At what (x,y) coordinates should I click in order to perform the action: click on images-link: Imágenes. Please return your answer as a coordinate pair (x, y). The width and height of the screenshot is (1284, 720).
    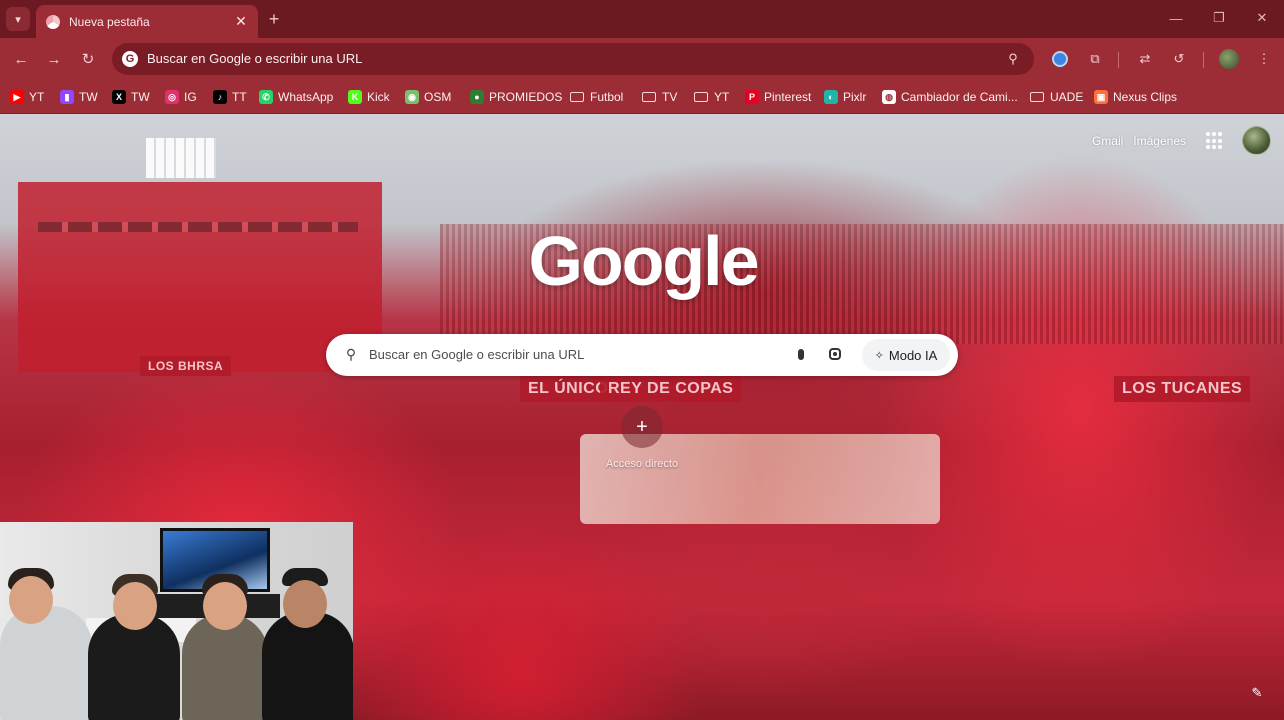
    Looking at the image, I should click on (1159, 141).